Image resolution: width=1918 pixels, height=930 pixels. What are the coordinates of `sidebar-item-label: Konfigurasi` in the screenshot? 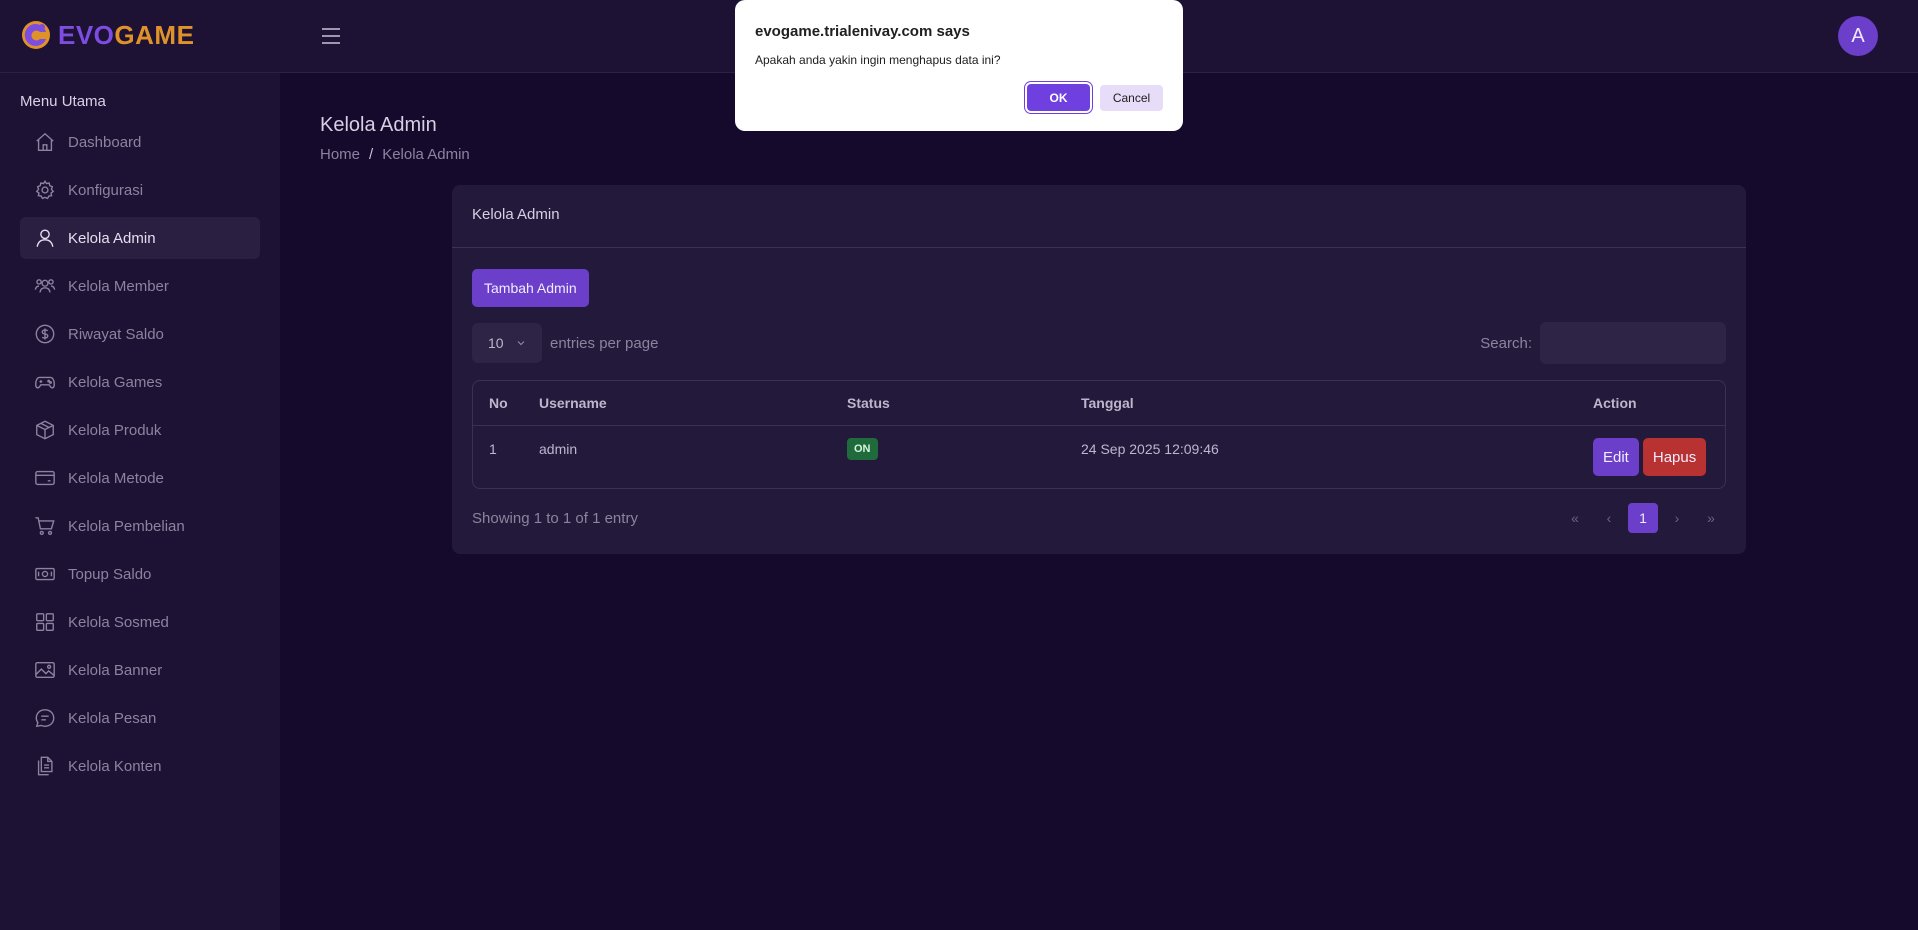 It's located at (106, 190).